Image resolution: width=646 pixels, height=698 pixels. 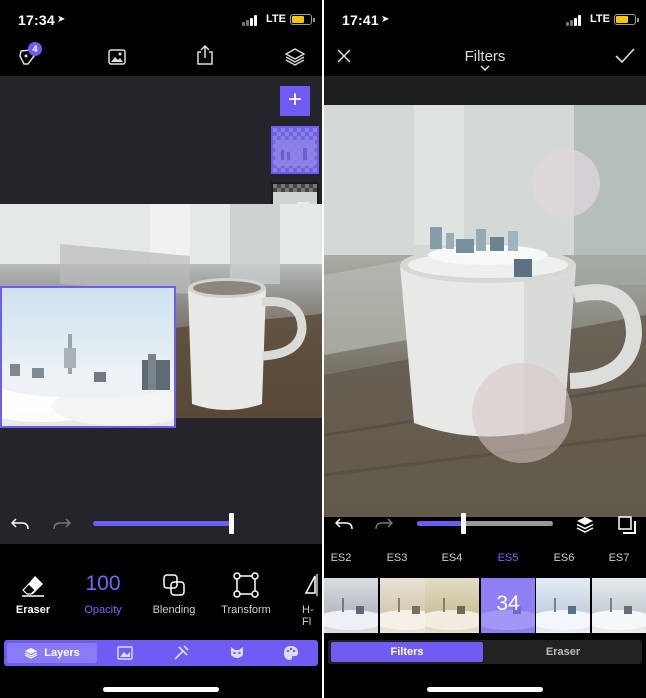 I want to click on transform-icon, so click(x=246, y=585).